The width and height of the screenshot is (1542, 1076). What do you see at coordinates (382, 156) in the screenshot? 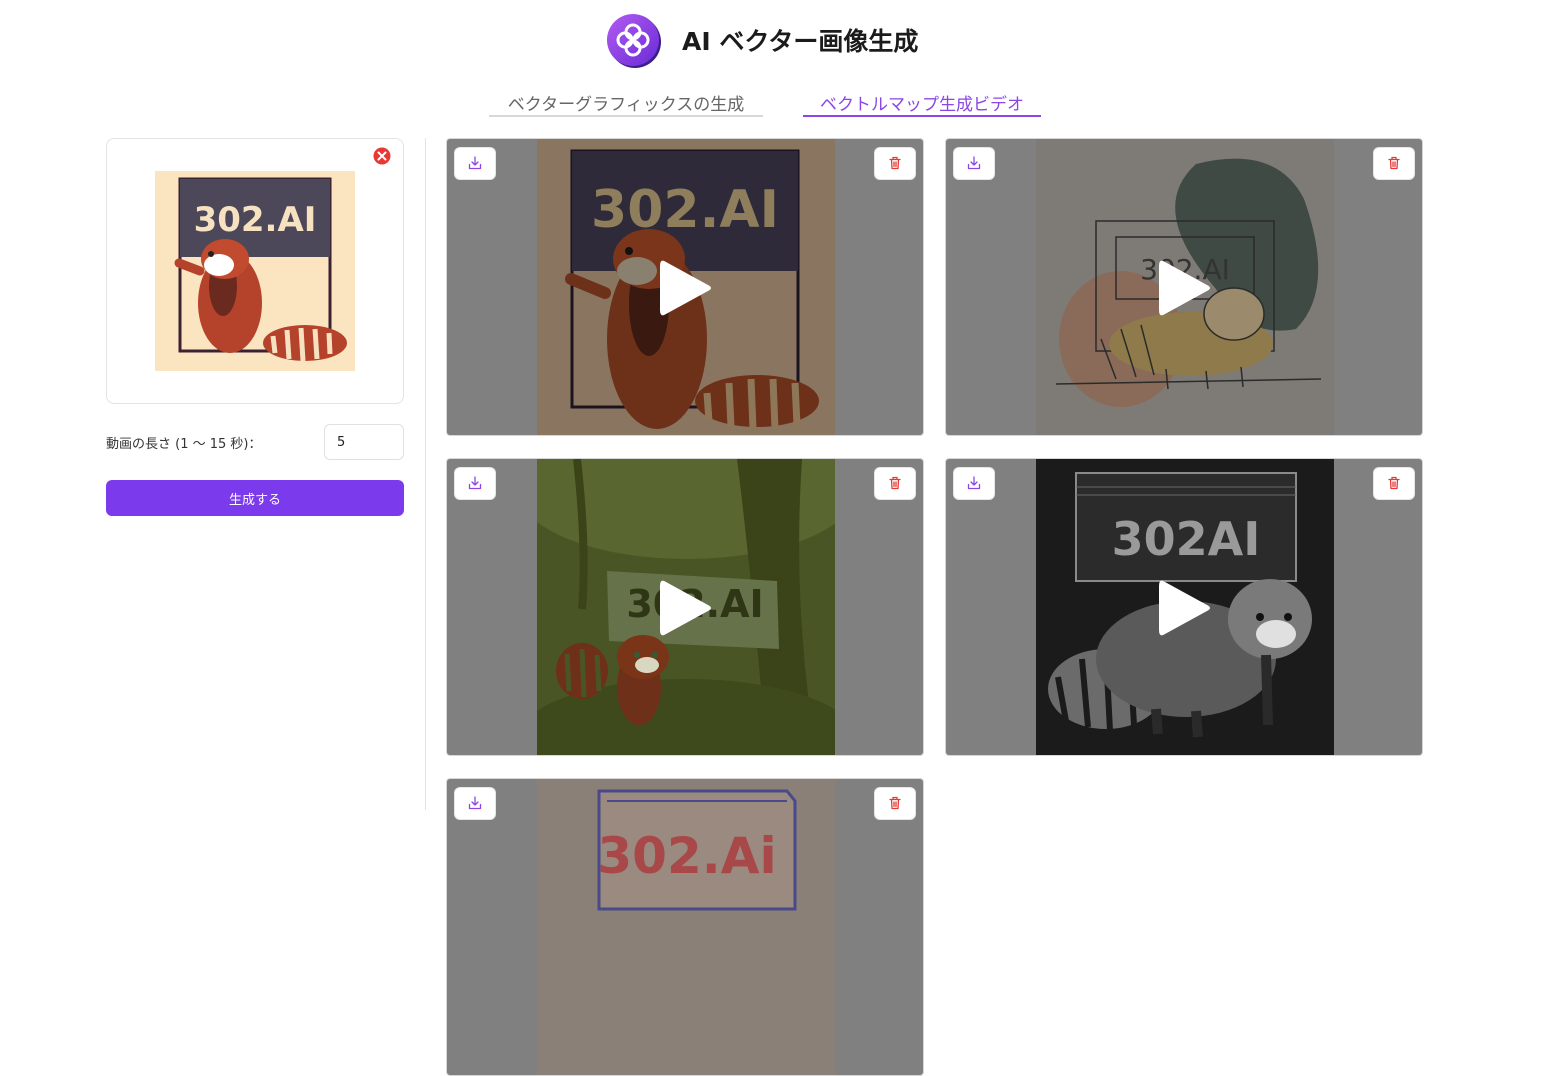
I see `close-circle-icon` at bounding box center [382, 156].